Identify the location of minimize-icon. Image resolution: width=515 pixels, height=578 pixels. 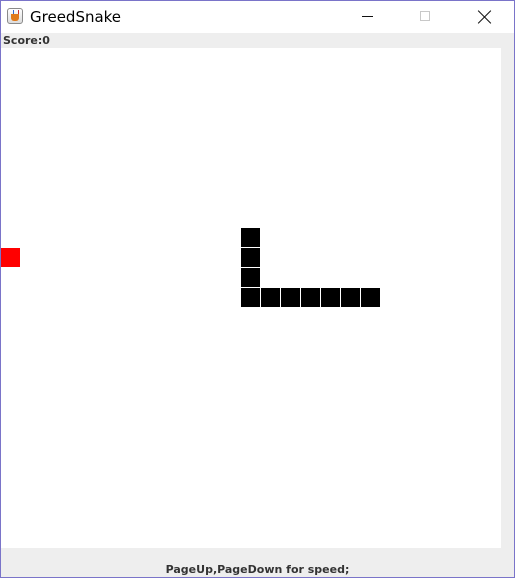
(367, 16).